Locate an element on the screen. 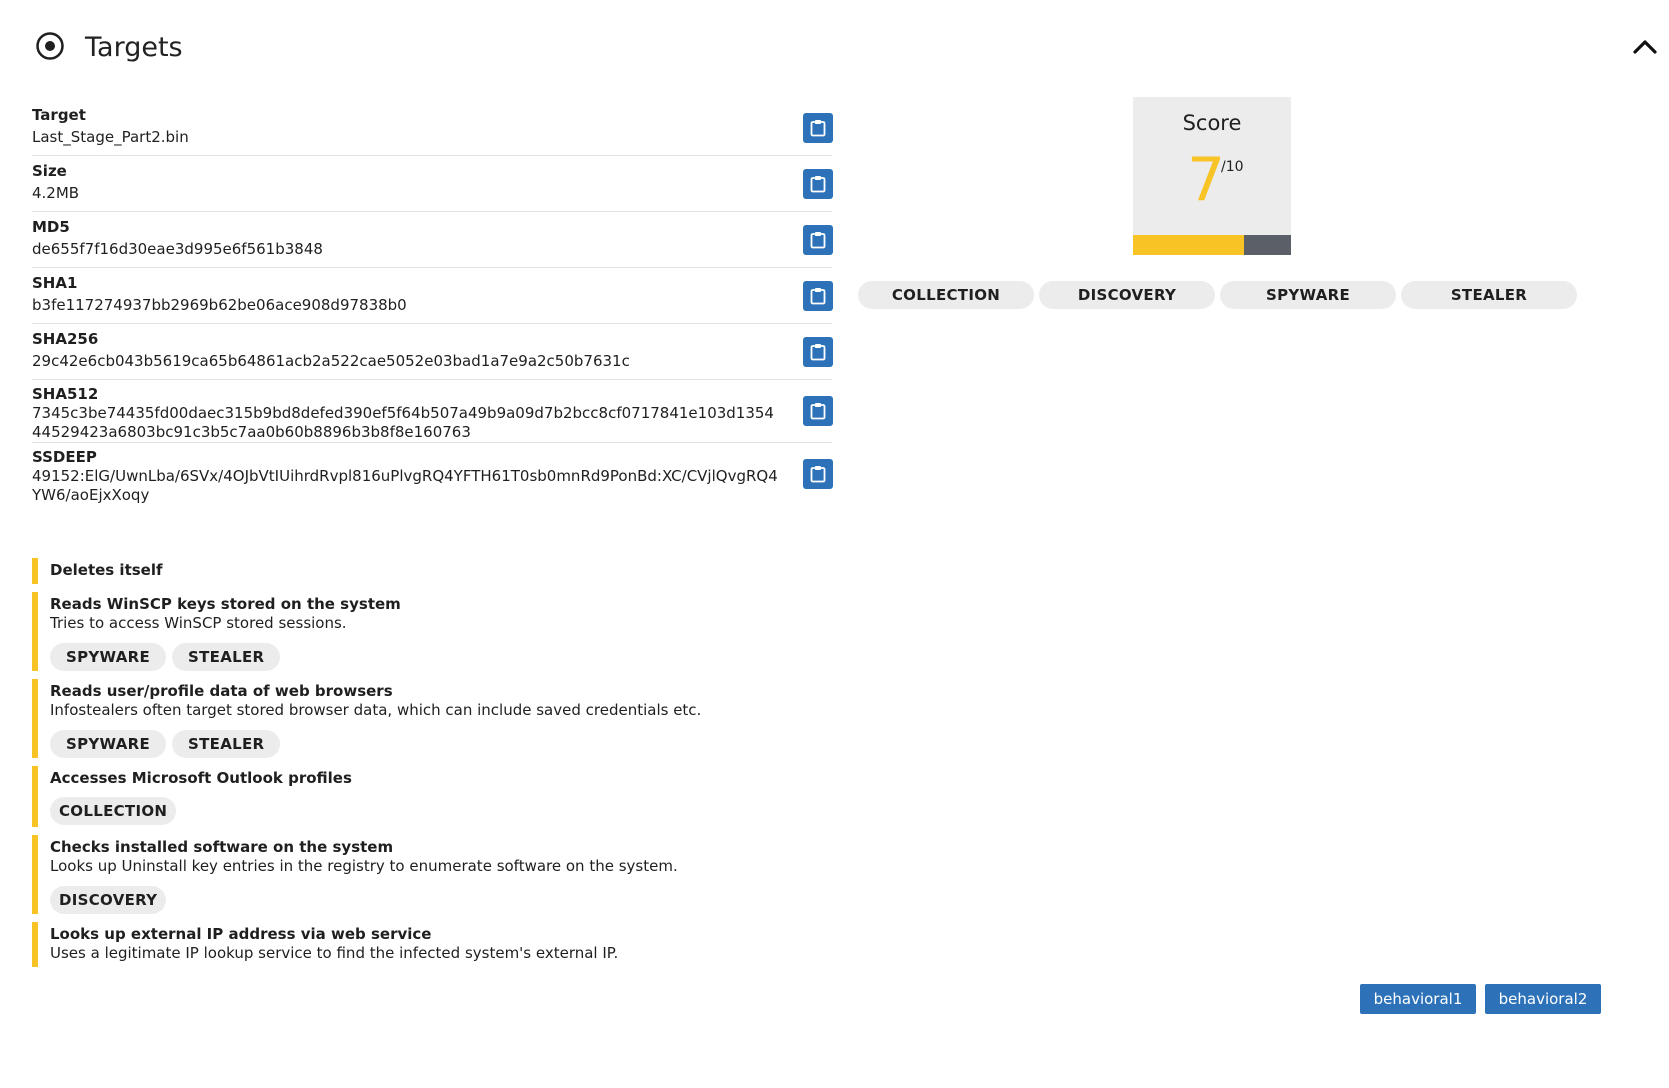 The height and width of the screenshot is (1088, 1669). score-tag-spyware: SPYWARE is located at coordinates (1308, 295).